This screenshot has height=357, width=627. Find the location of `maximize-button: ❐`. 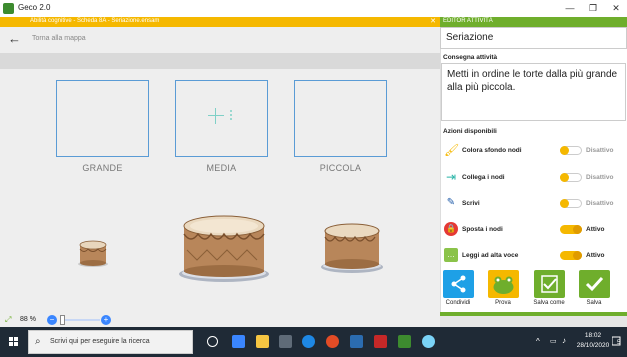

maximize-button: ❐ is located at coordinates (593, 8).